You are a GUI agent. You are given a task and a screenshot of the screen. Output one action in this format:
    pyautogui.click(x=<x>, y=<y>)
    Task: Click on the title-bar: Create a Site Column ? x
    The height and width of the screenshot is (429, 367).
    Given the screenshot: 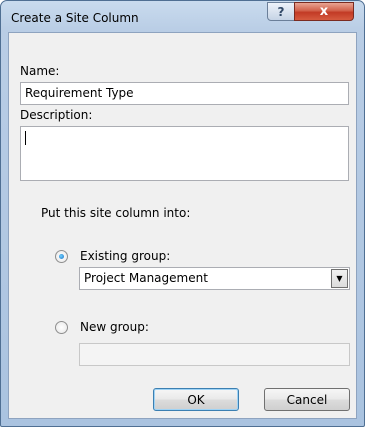 What is the action you would take?
    pyautogui.click(x=182, y=16)
    